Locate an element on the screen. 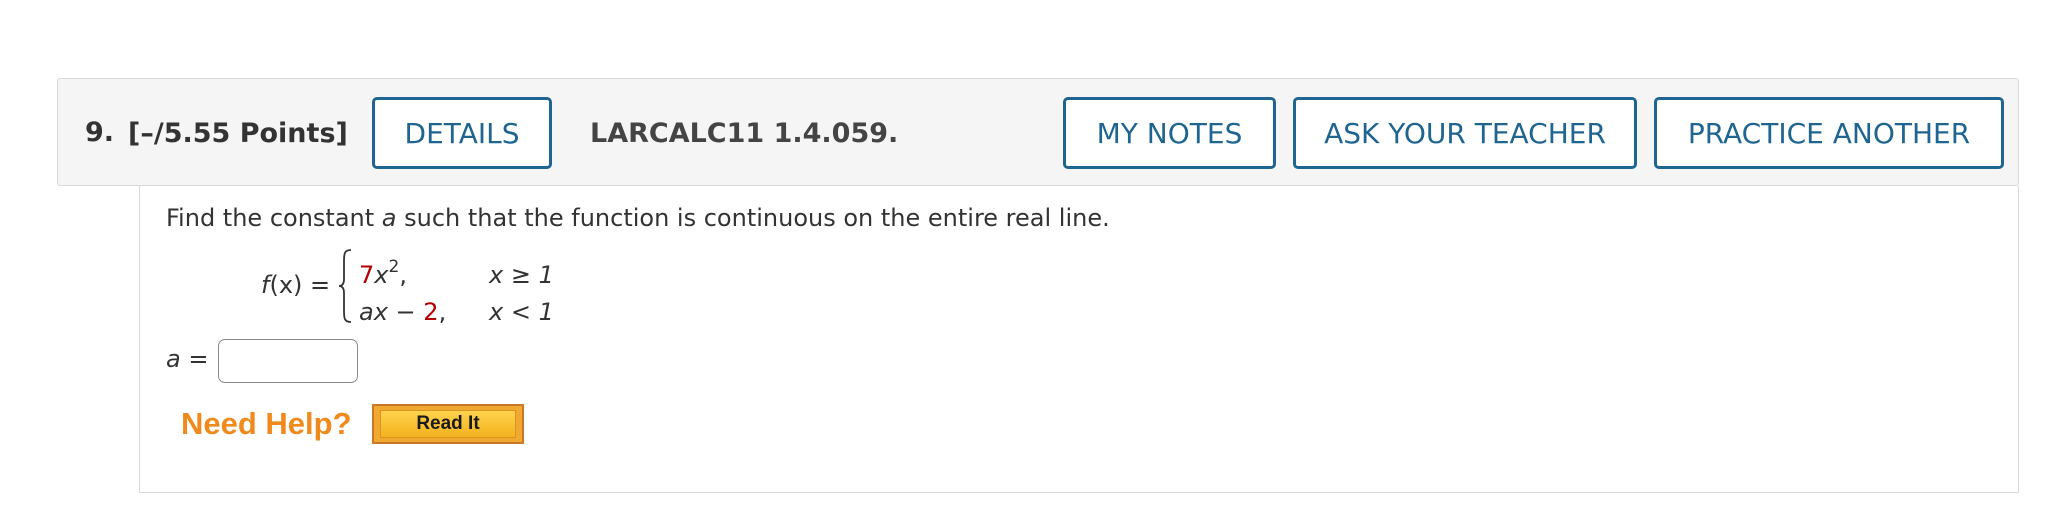 The image size is (2048, 514). details-button: DETAILS is located at coordinates (462, 133).